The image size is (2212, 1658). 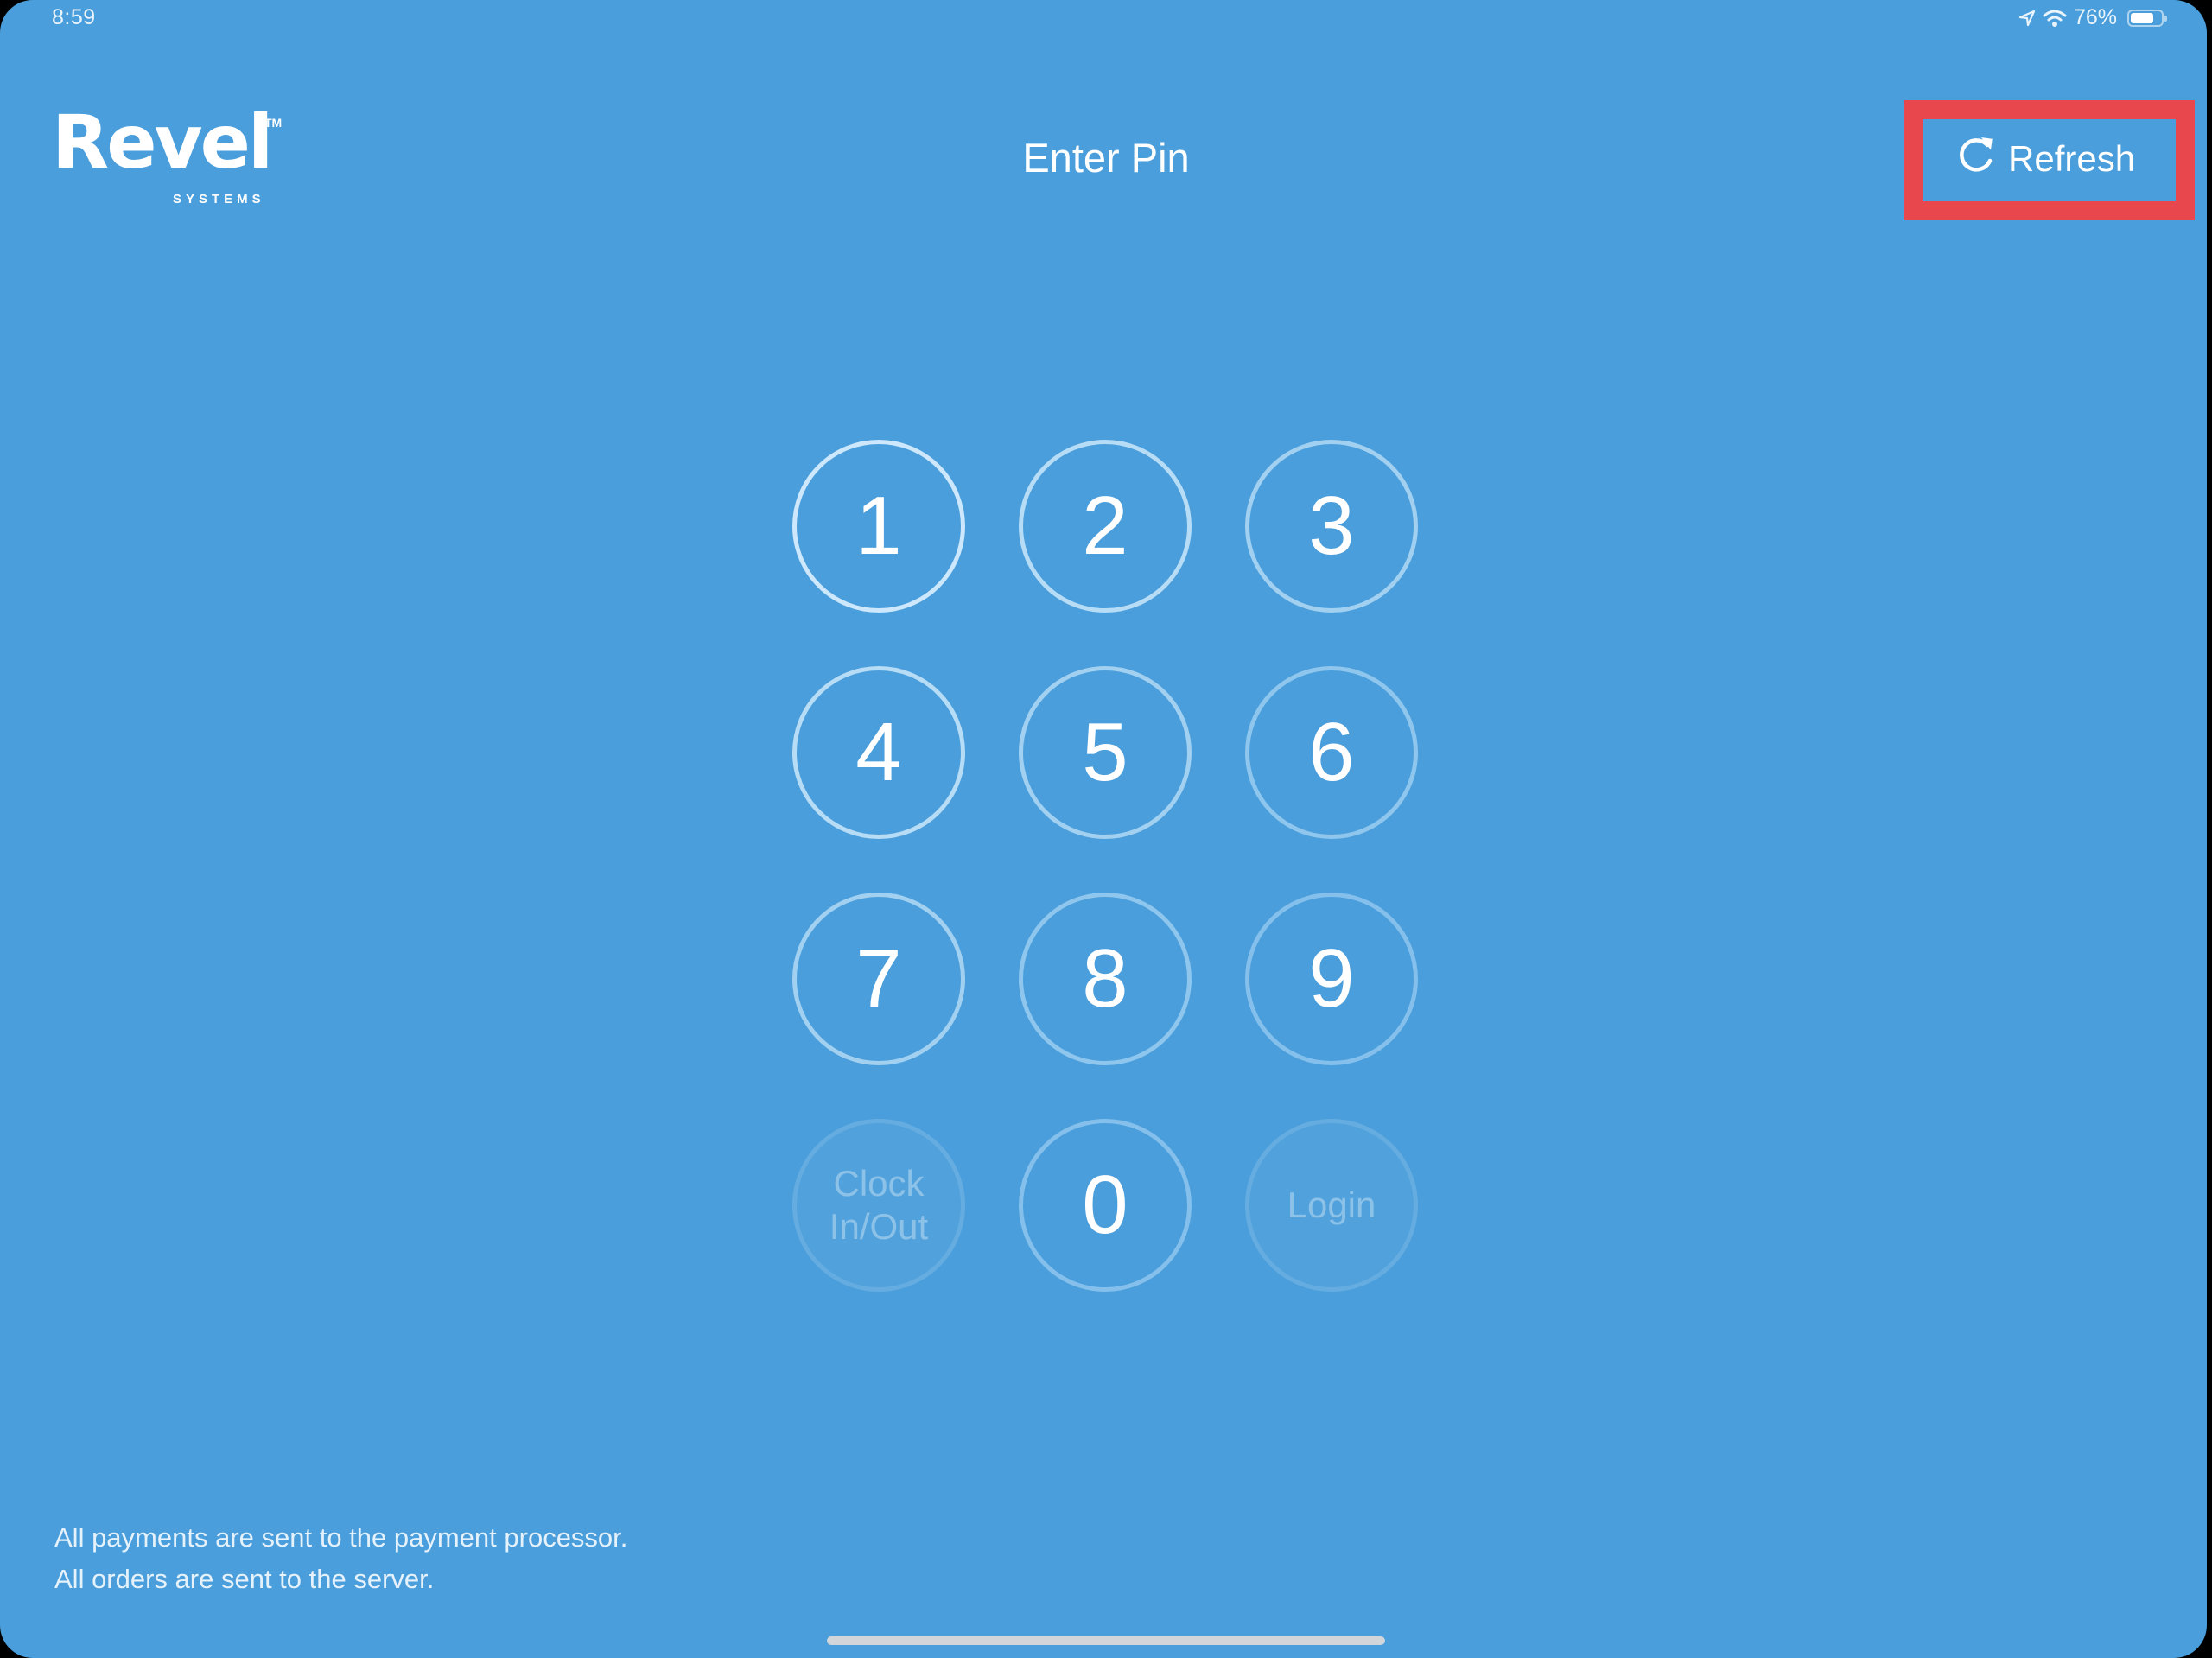 I want to click on key-4: 4, so click(x=878, y=752).